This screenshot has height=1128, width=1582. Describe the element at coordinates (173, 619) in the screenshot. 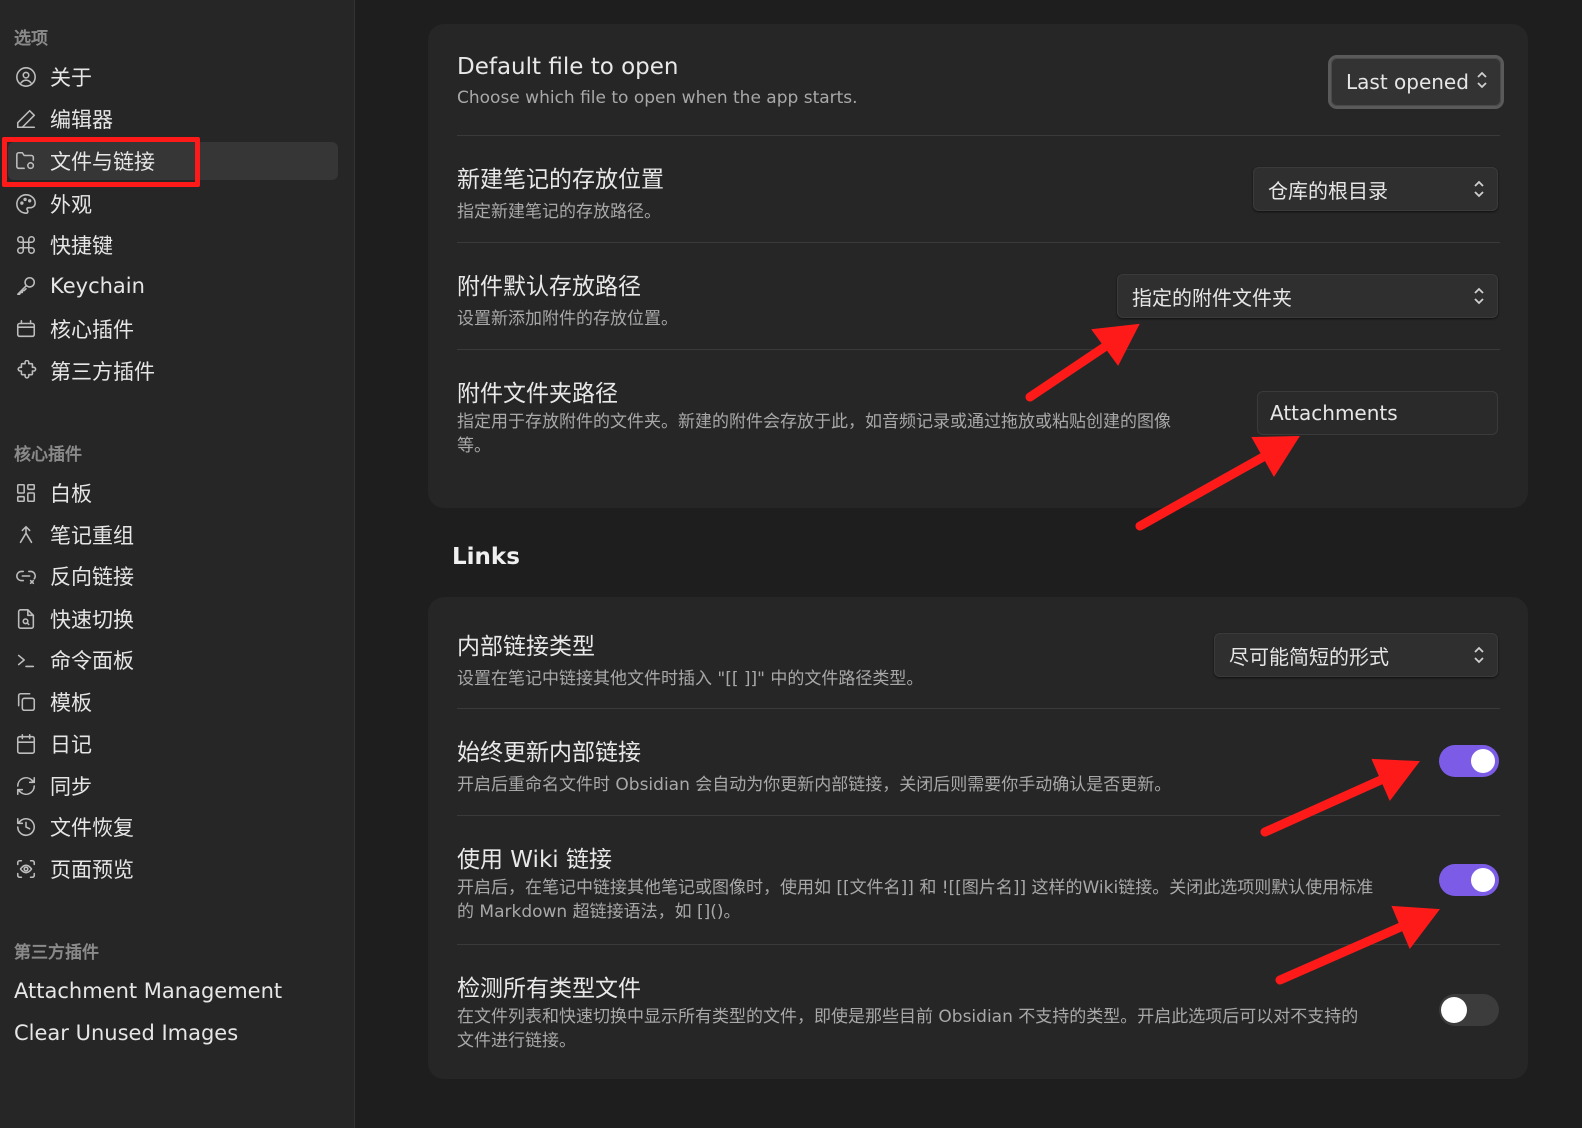

I see `sidebar-item-quick-switcher: 快速切换` at that location.